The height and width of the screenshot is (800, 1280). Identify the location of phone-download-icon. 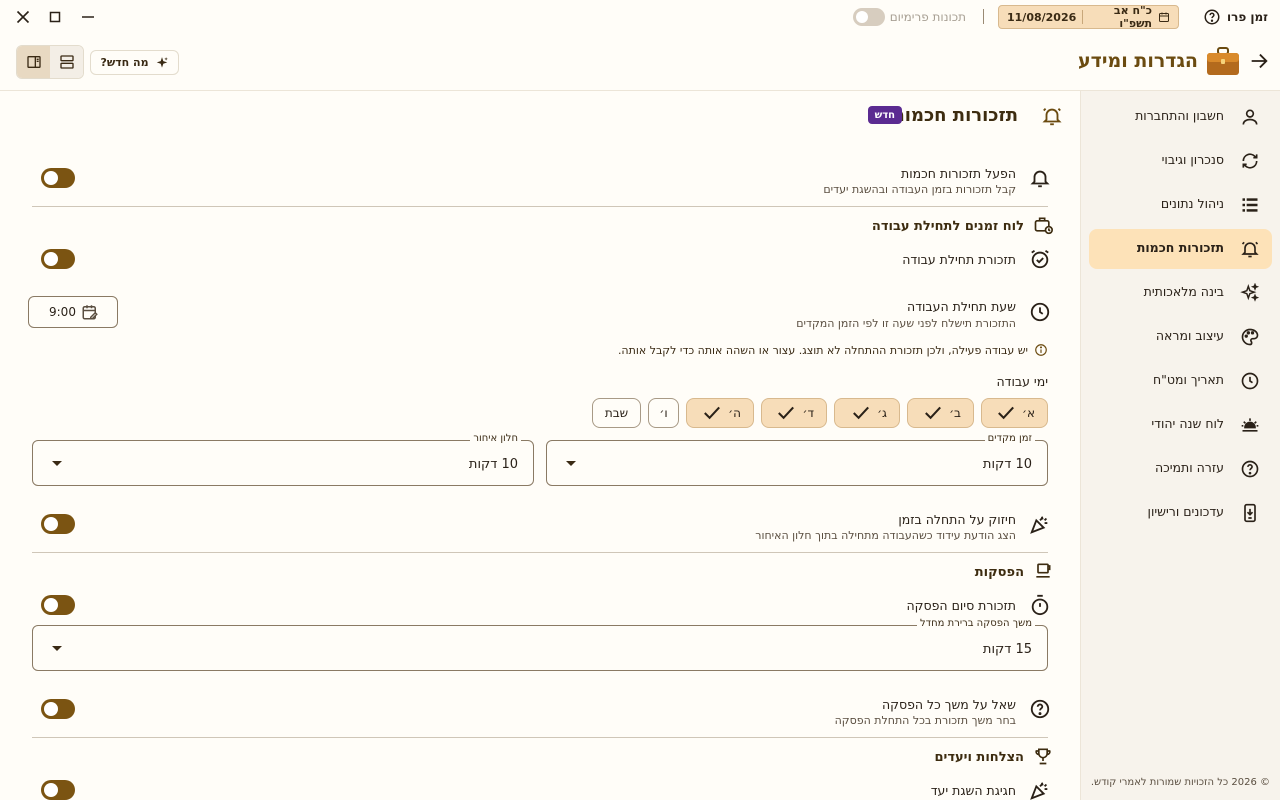
(1250, 513).